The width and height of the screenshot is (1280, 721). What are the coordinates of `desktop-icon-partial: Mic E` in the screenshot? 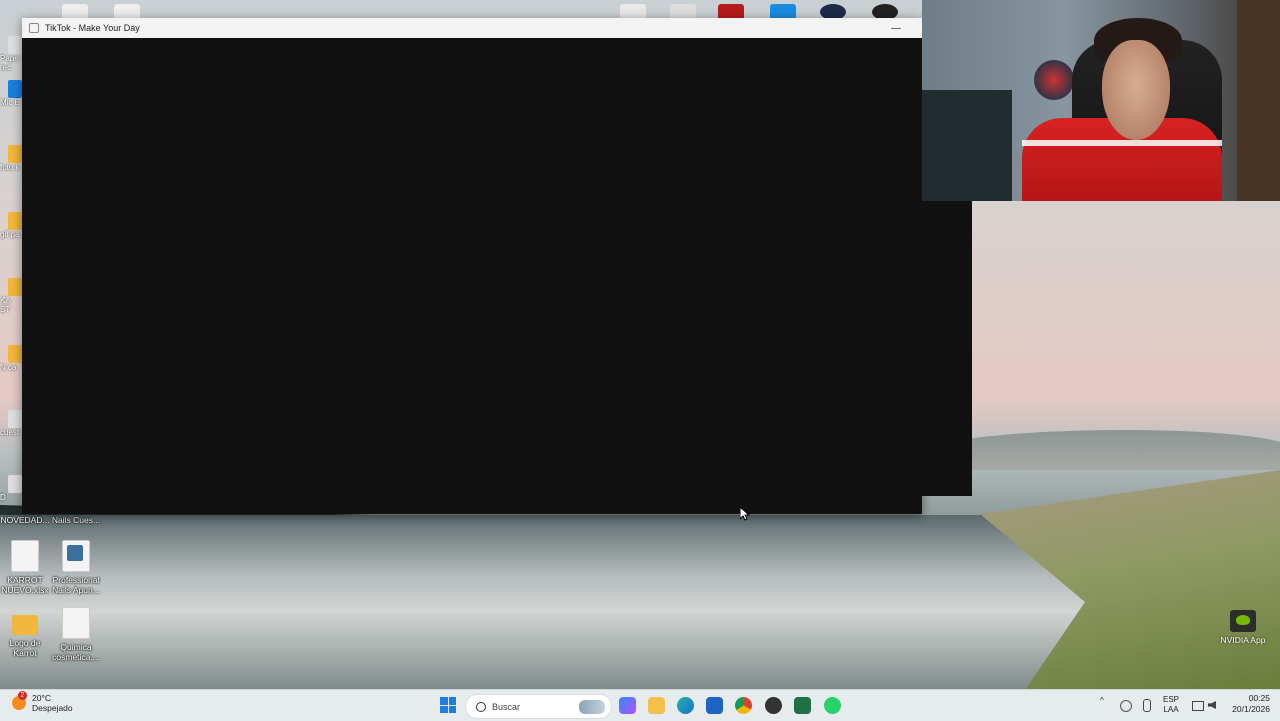 It's located at (11, 99).